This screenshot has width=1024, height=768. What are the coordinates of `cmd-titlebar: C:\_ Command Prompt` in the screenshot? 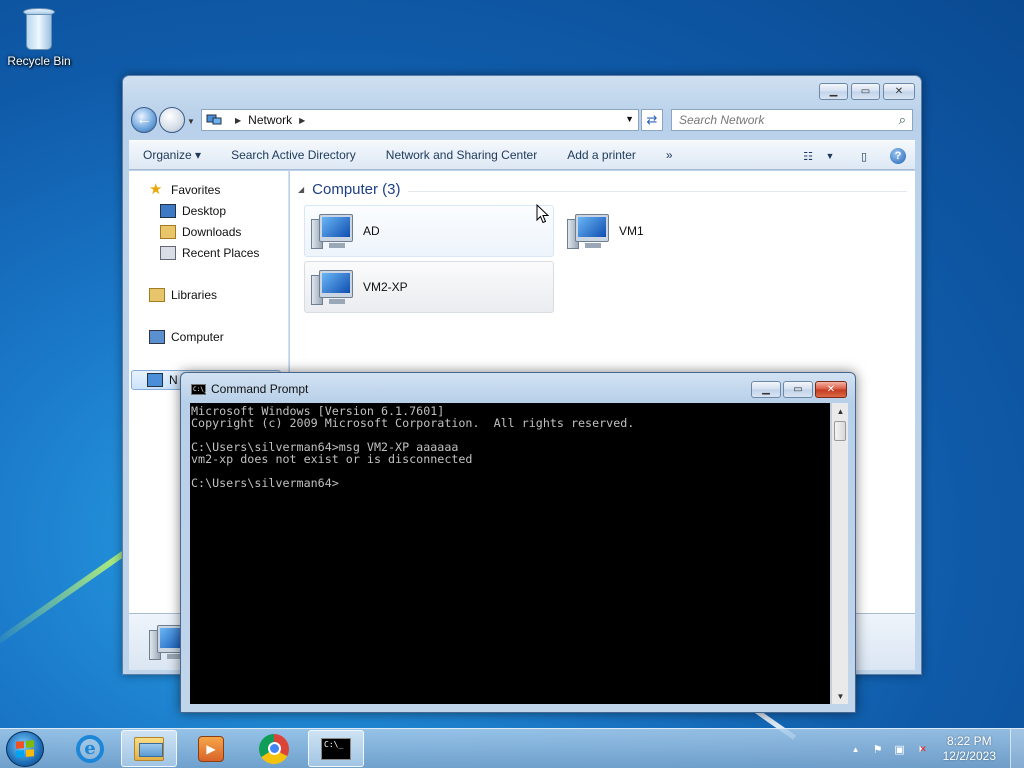 It's located at (249, 389).